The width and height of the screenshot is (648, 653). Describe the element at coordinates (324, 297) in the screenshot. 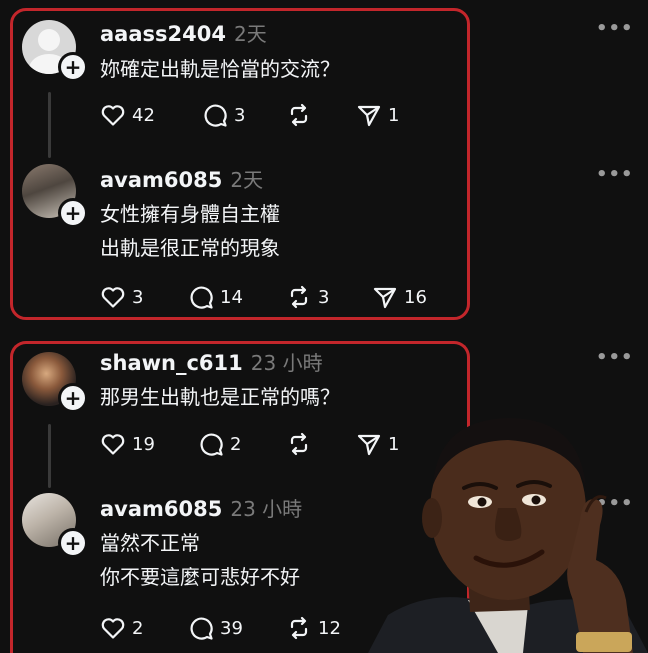

I see `repost-count: 3` at that location.